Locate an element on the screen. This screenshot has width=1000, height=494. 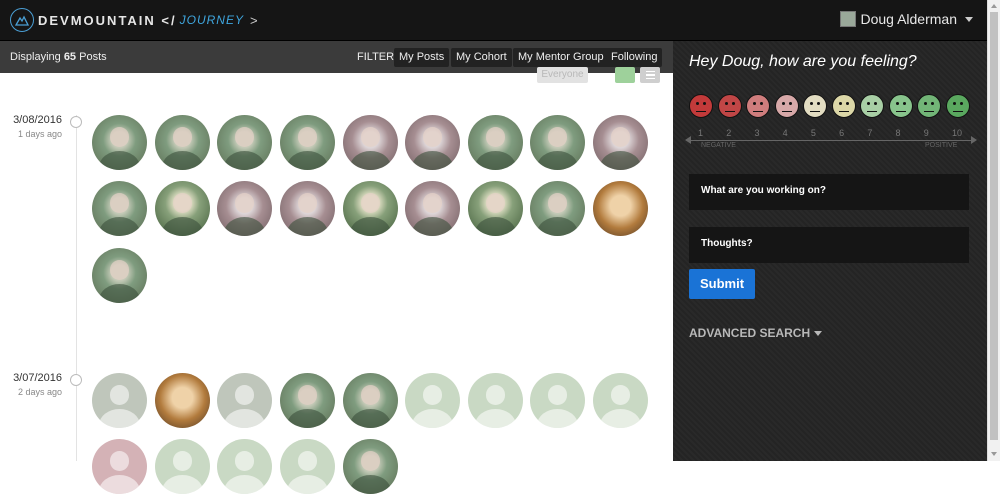
user-name: Doug Alderman is located at coordinates (908, 19).